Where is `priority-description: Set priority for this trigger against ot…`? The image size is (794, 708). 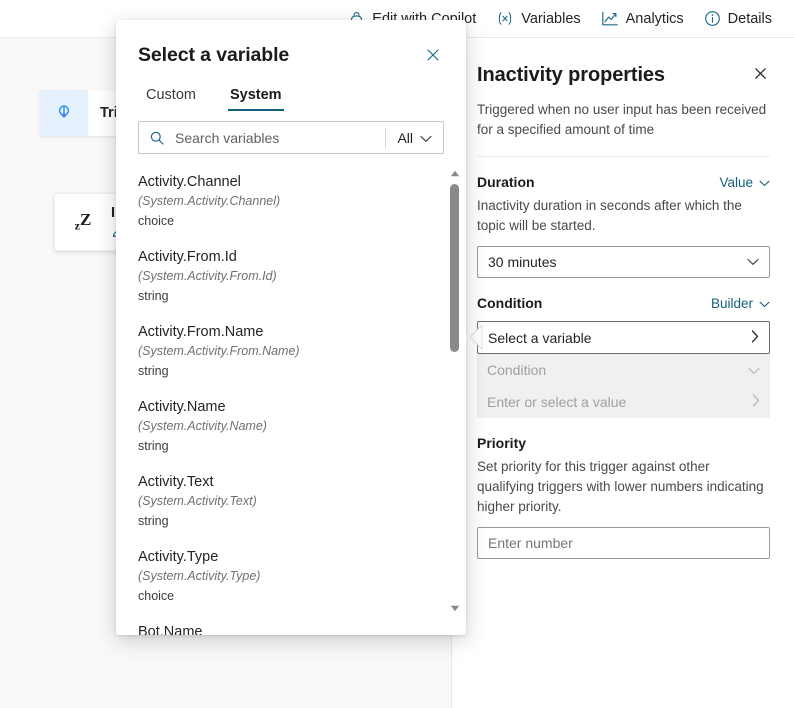
priority-description: Set priority for this trigger against ot… is located at coordinates (620, 486).